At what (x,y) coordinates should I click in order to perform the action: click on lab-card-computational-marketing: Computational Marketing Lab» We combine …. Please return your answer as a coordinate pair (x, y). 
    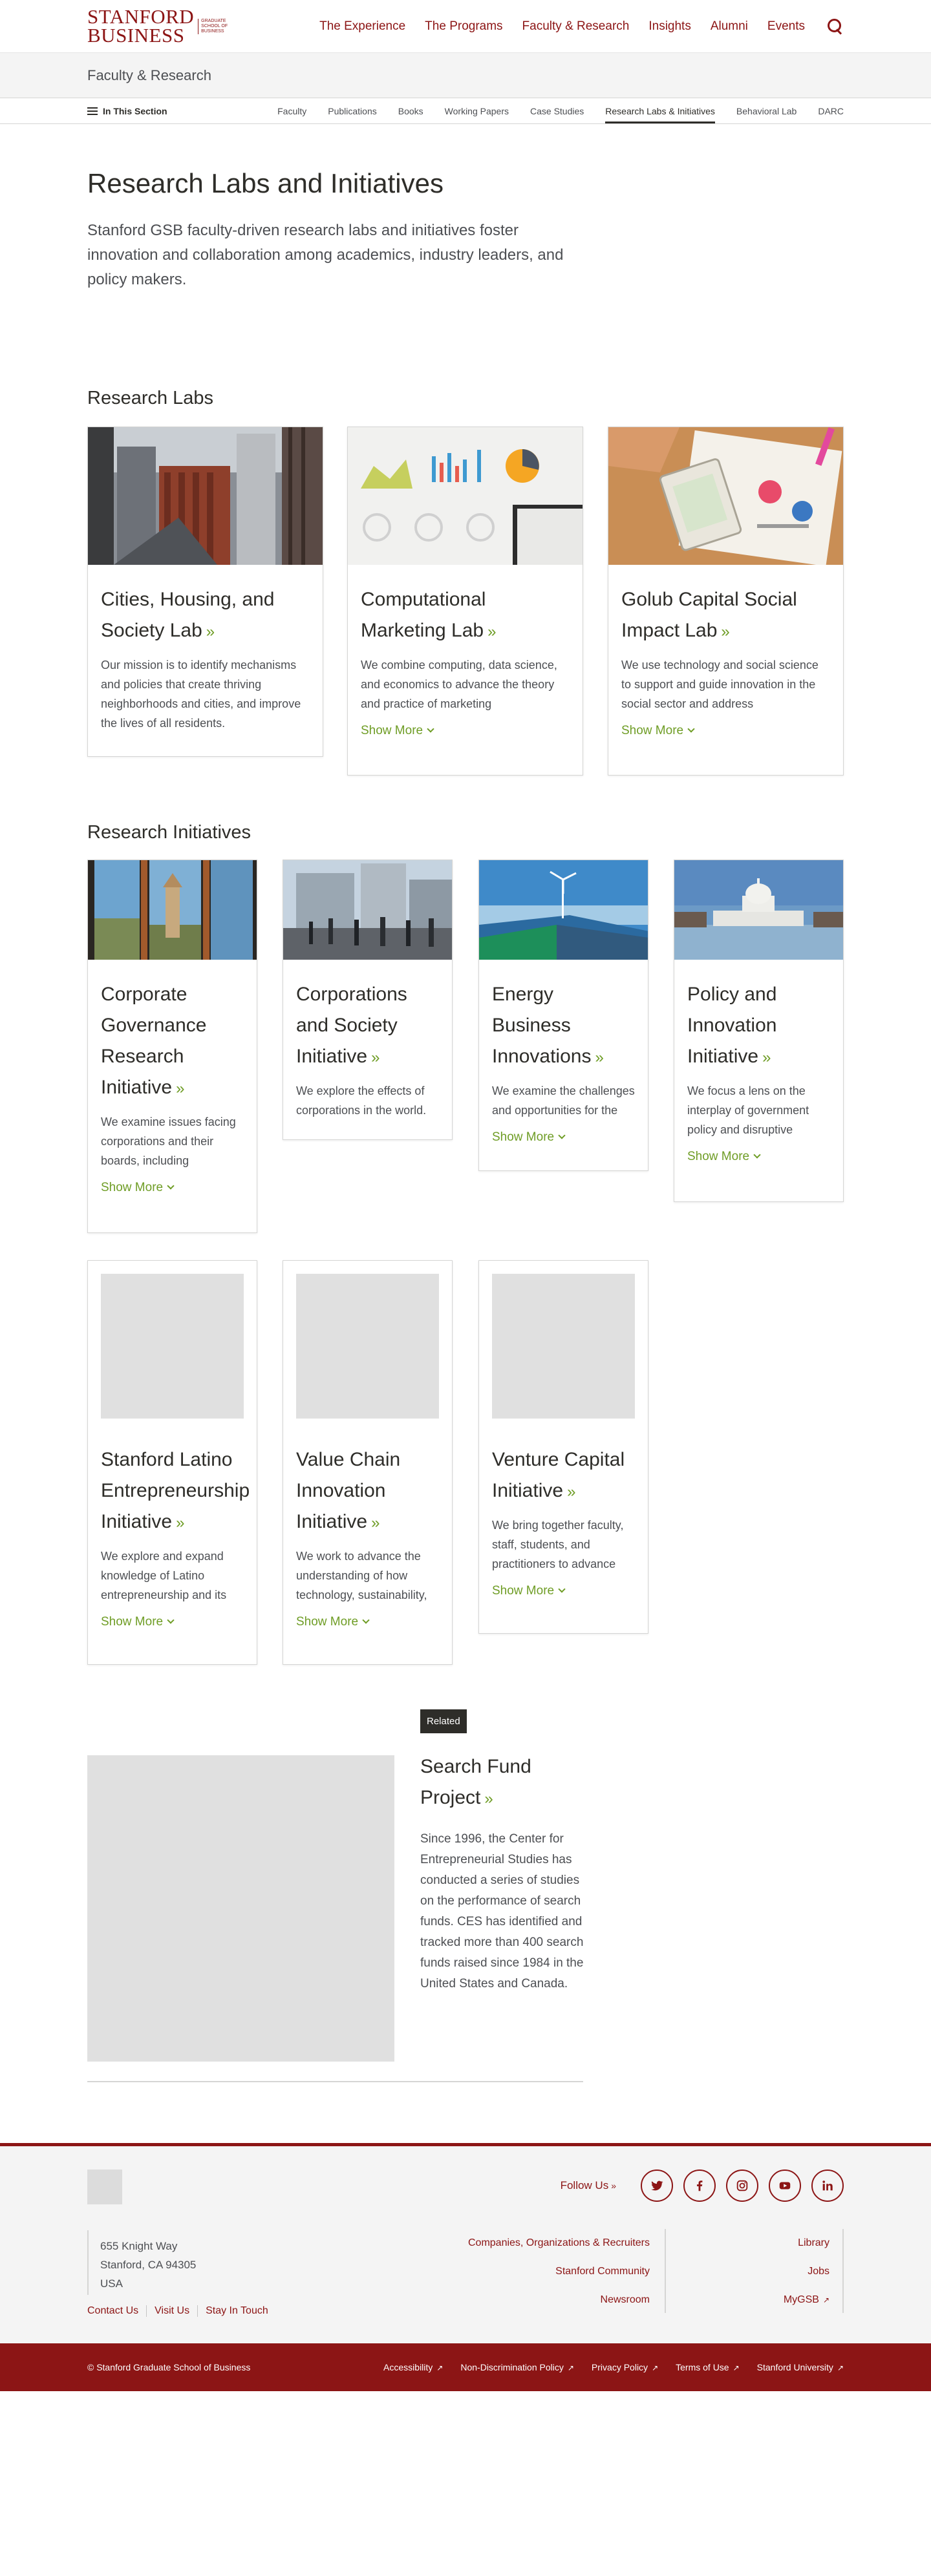
    Looking at the image, I should click on (465, 601).